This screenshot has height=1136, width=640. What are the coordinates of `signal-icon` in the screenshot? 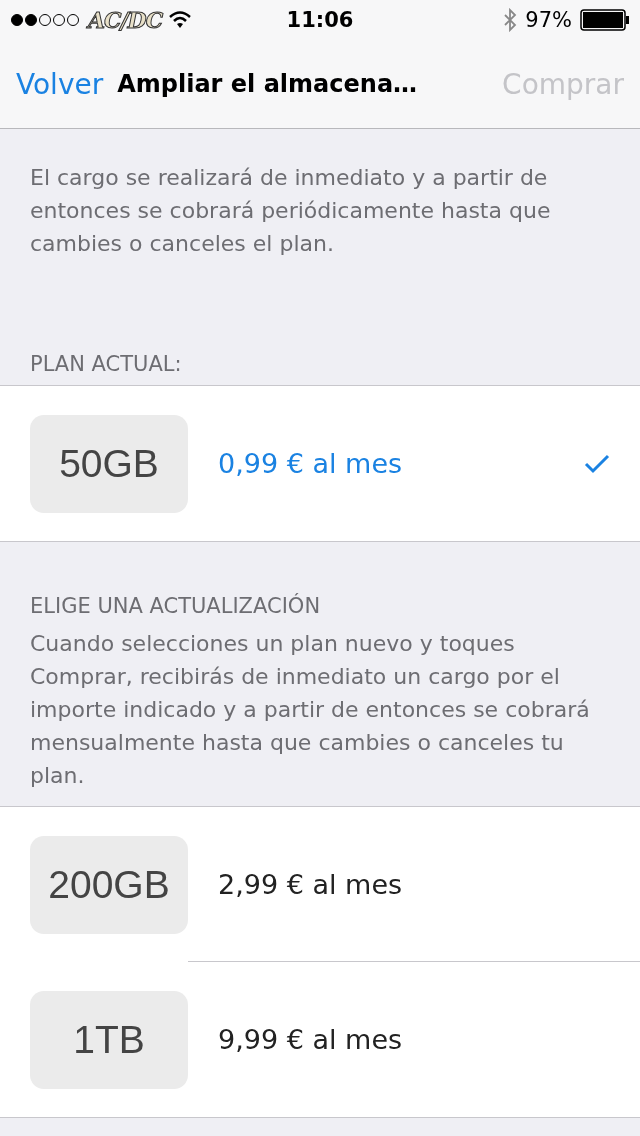 It's located at (46, 20).